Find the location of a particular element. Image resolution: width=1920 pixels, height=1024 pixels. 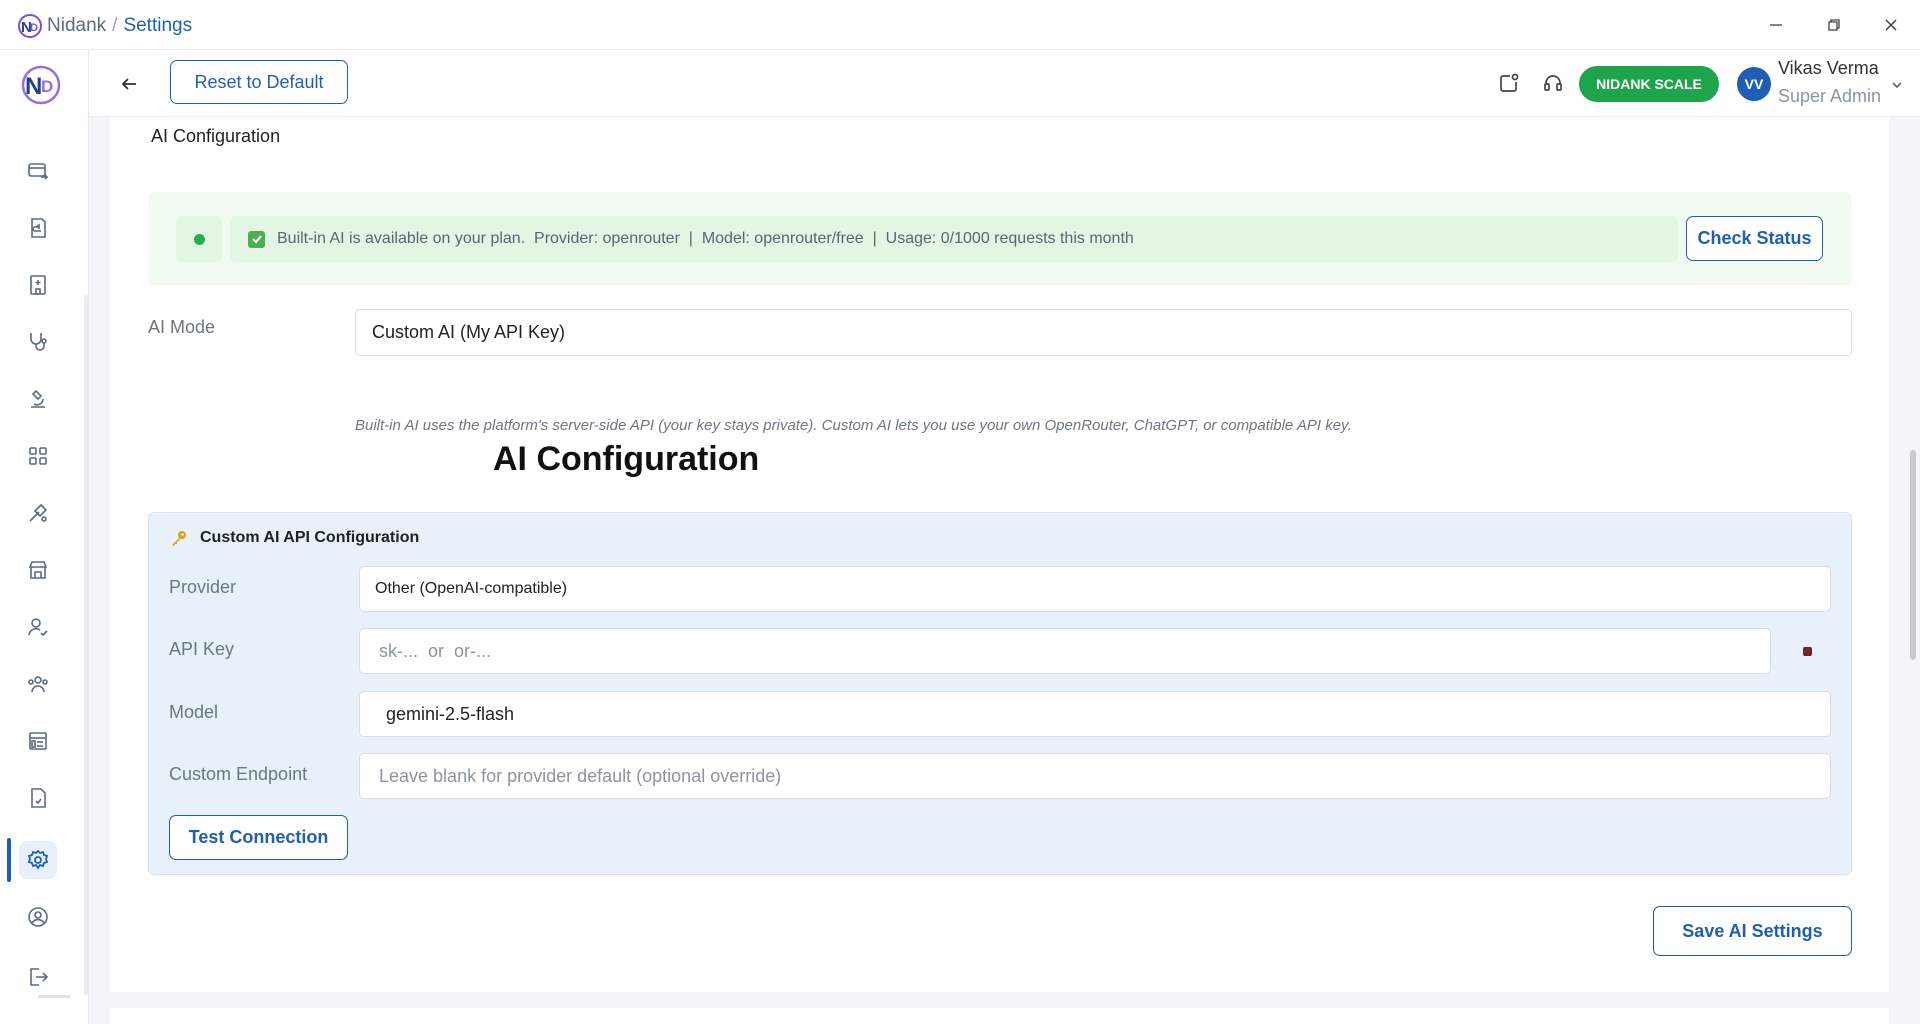

model-label: Model is located at coordinates (194, 712).